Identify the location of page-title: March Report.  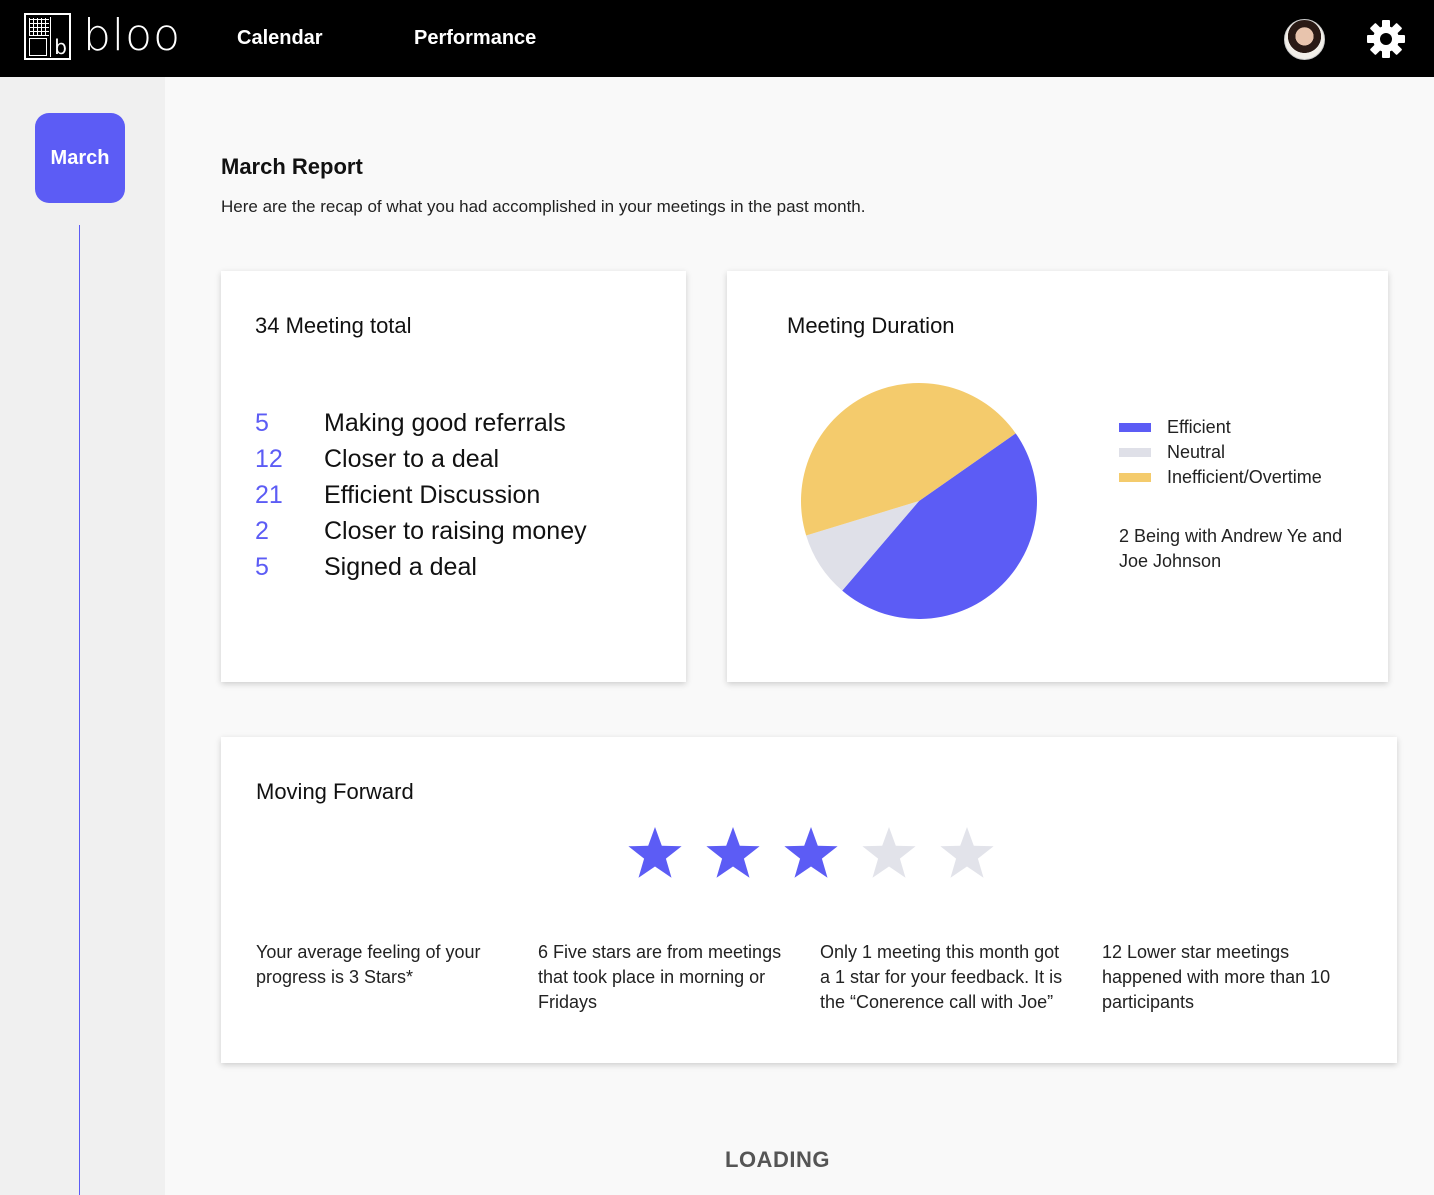
(292, 166).